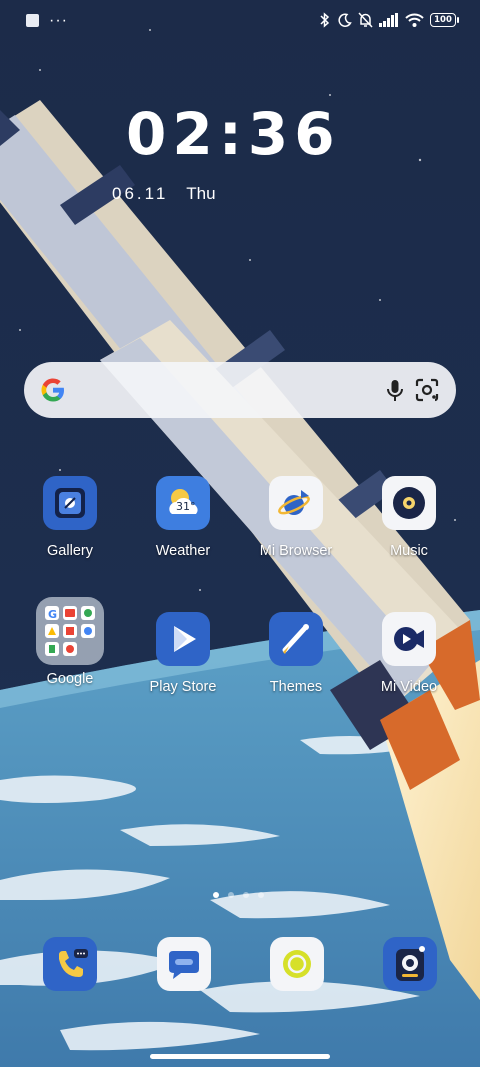  I want to click on battery-icon: 100, so click(444, 20).